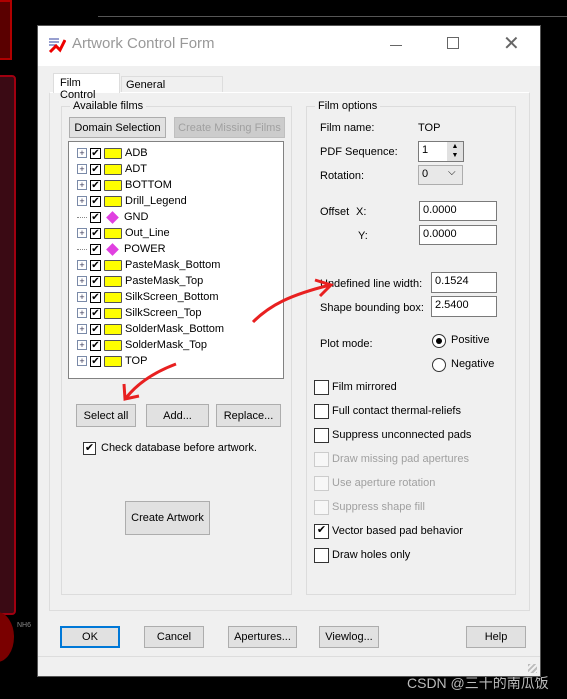 The height and width of the screenshot is (699, 567). What do you see at coordinates (167, 518) in the screenshot?
I see `create-artwork-button: Create Artwork` at bounding box center [167, 518].